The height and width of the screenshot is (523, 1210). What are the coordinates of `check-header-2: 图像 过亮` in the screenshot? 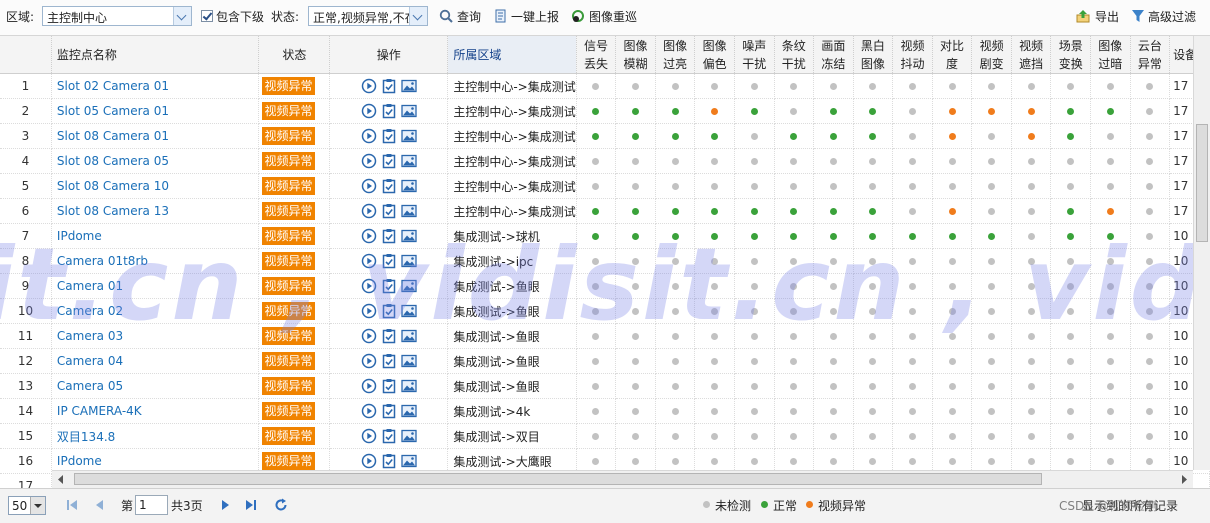 It's located at (675, 55).